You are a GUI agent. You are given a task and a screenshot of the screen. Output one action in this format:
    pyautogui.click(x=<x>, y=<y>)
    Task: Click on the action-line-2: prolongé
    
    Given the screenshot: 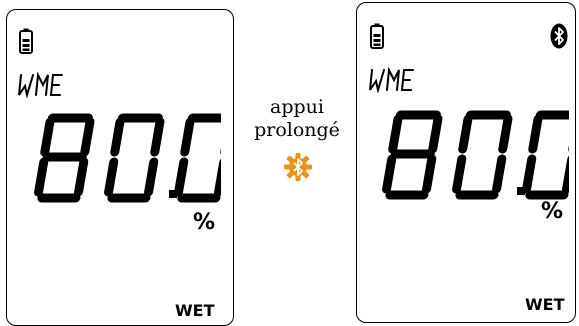 What is the action you would take?
    pyautogui.click(x=297, y=130)
    